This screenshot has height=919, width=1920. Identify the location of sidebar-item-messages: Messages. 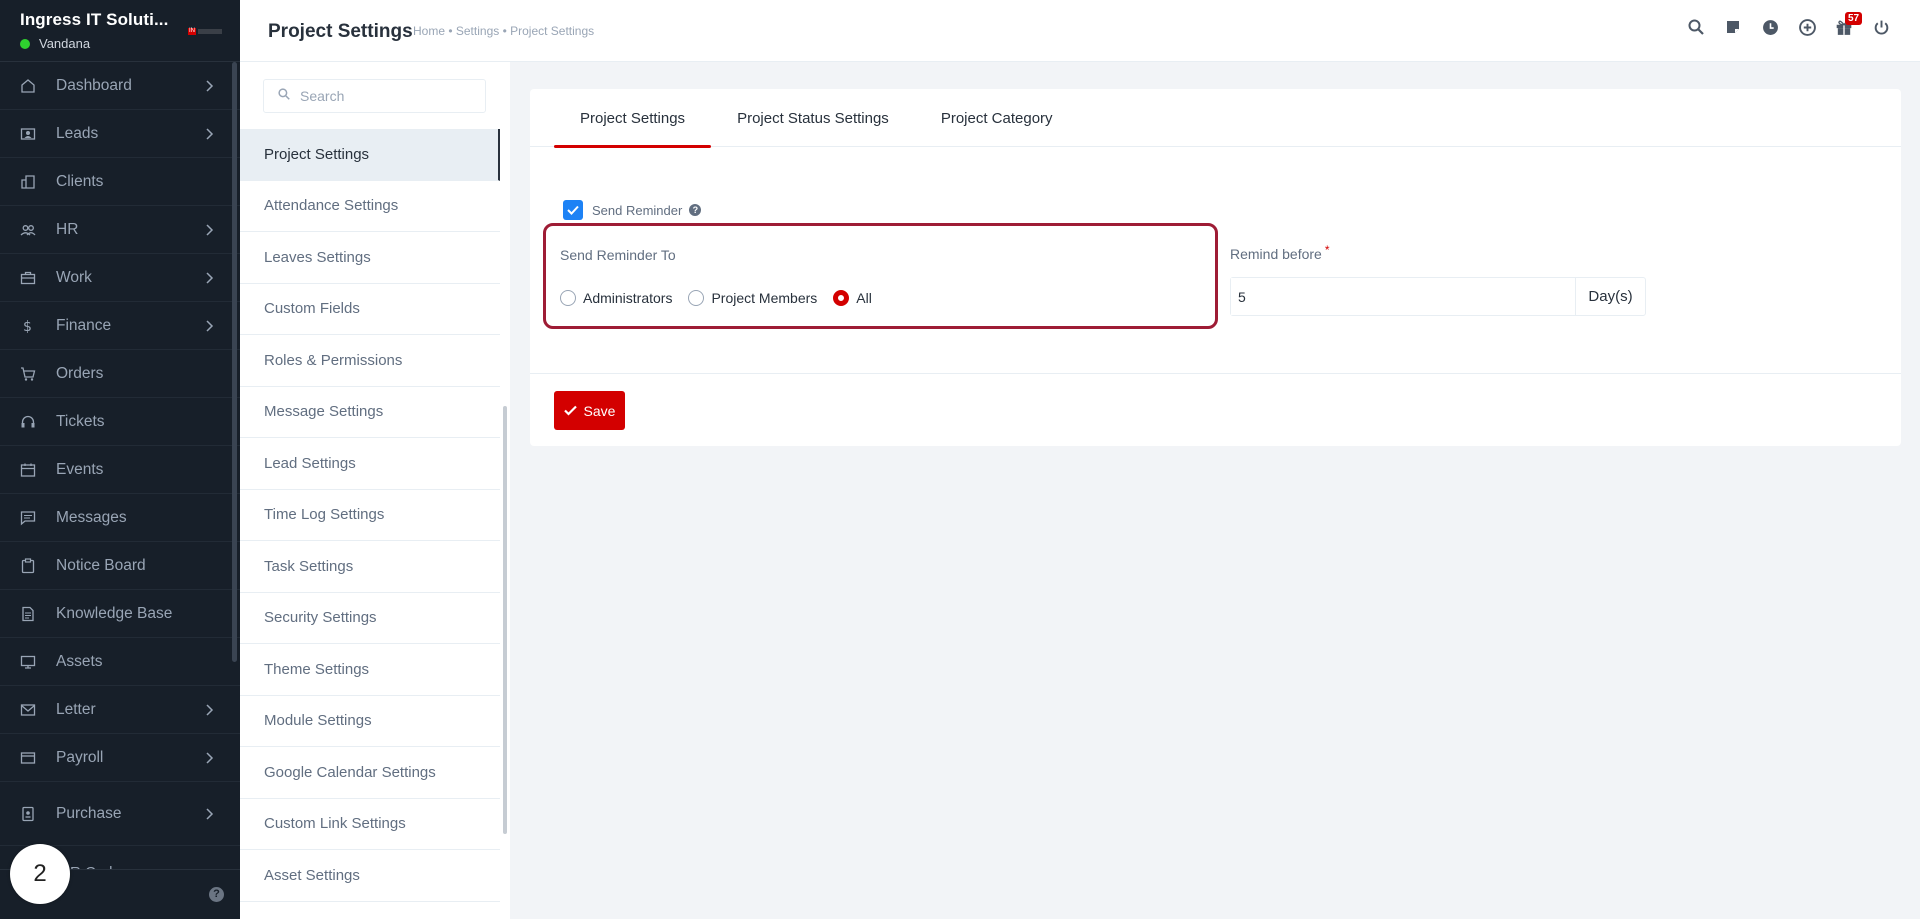
(120, 518).